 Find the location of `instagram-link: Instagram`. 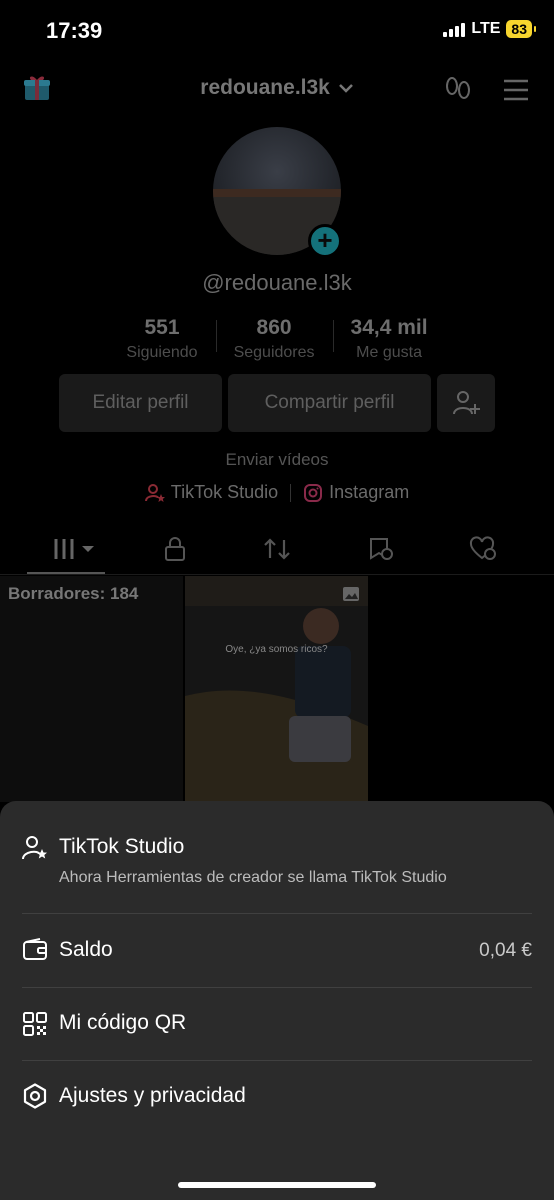

instagram-link: Instagram is located at coordinates (356, 492).